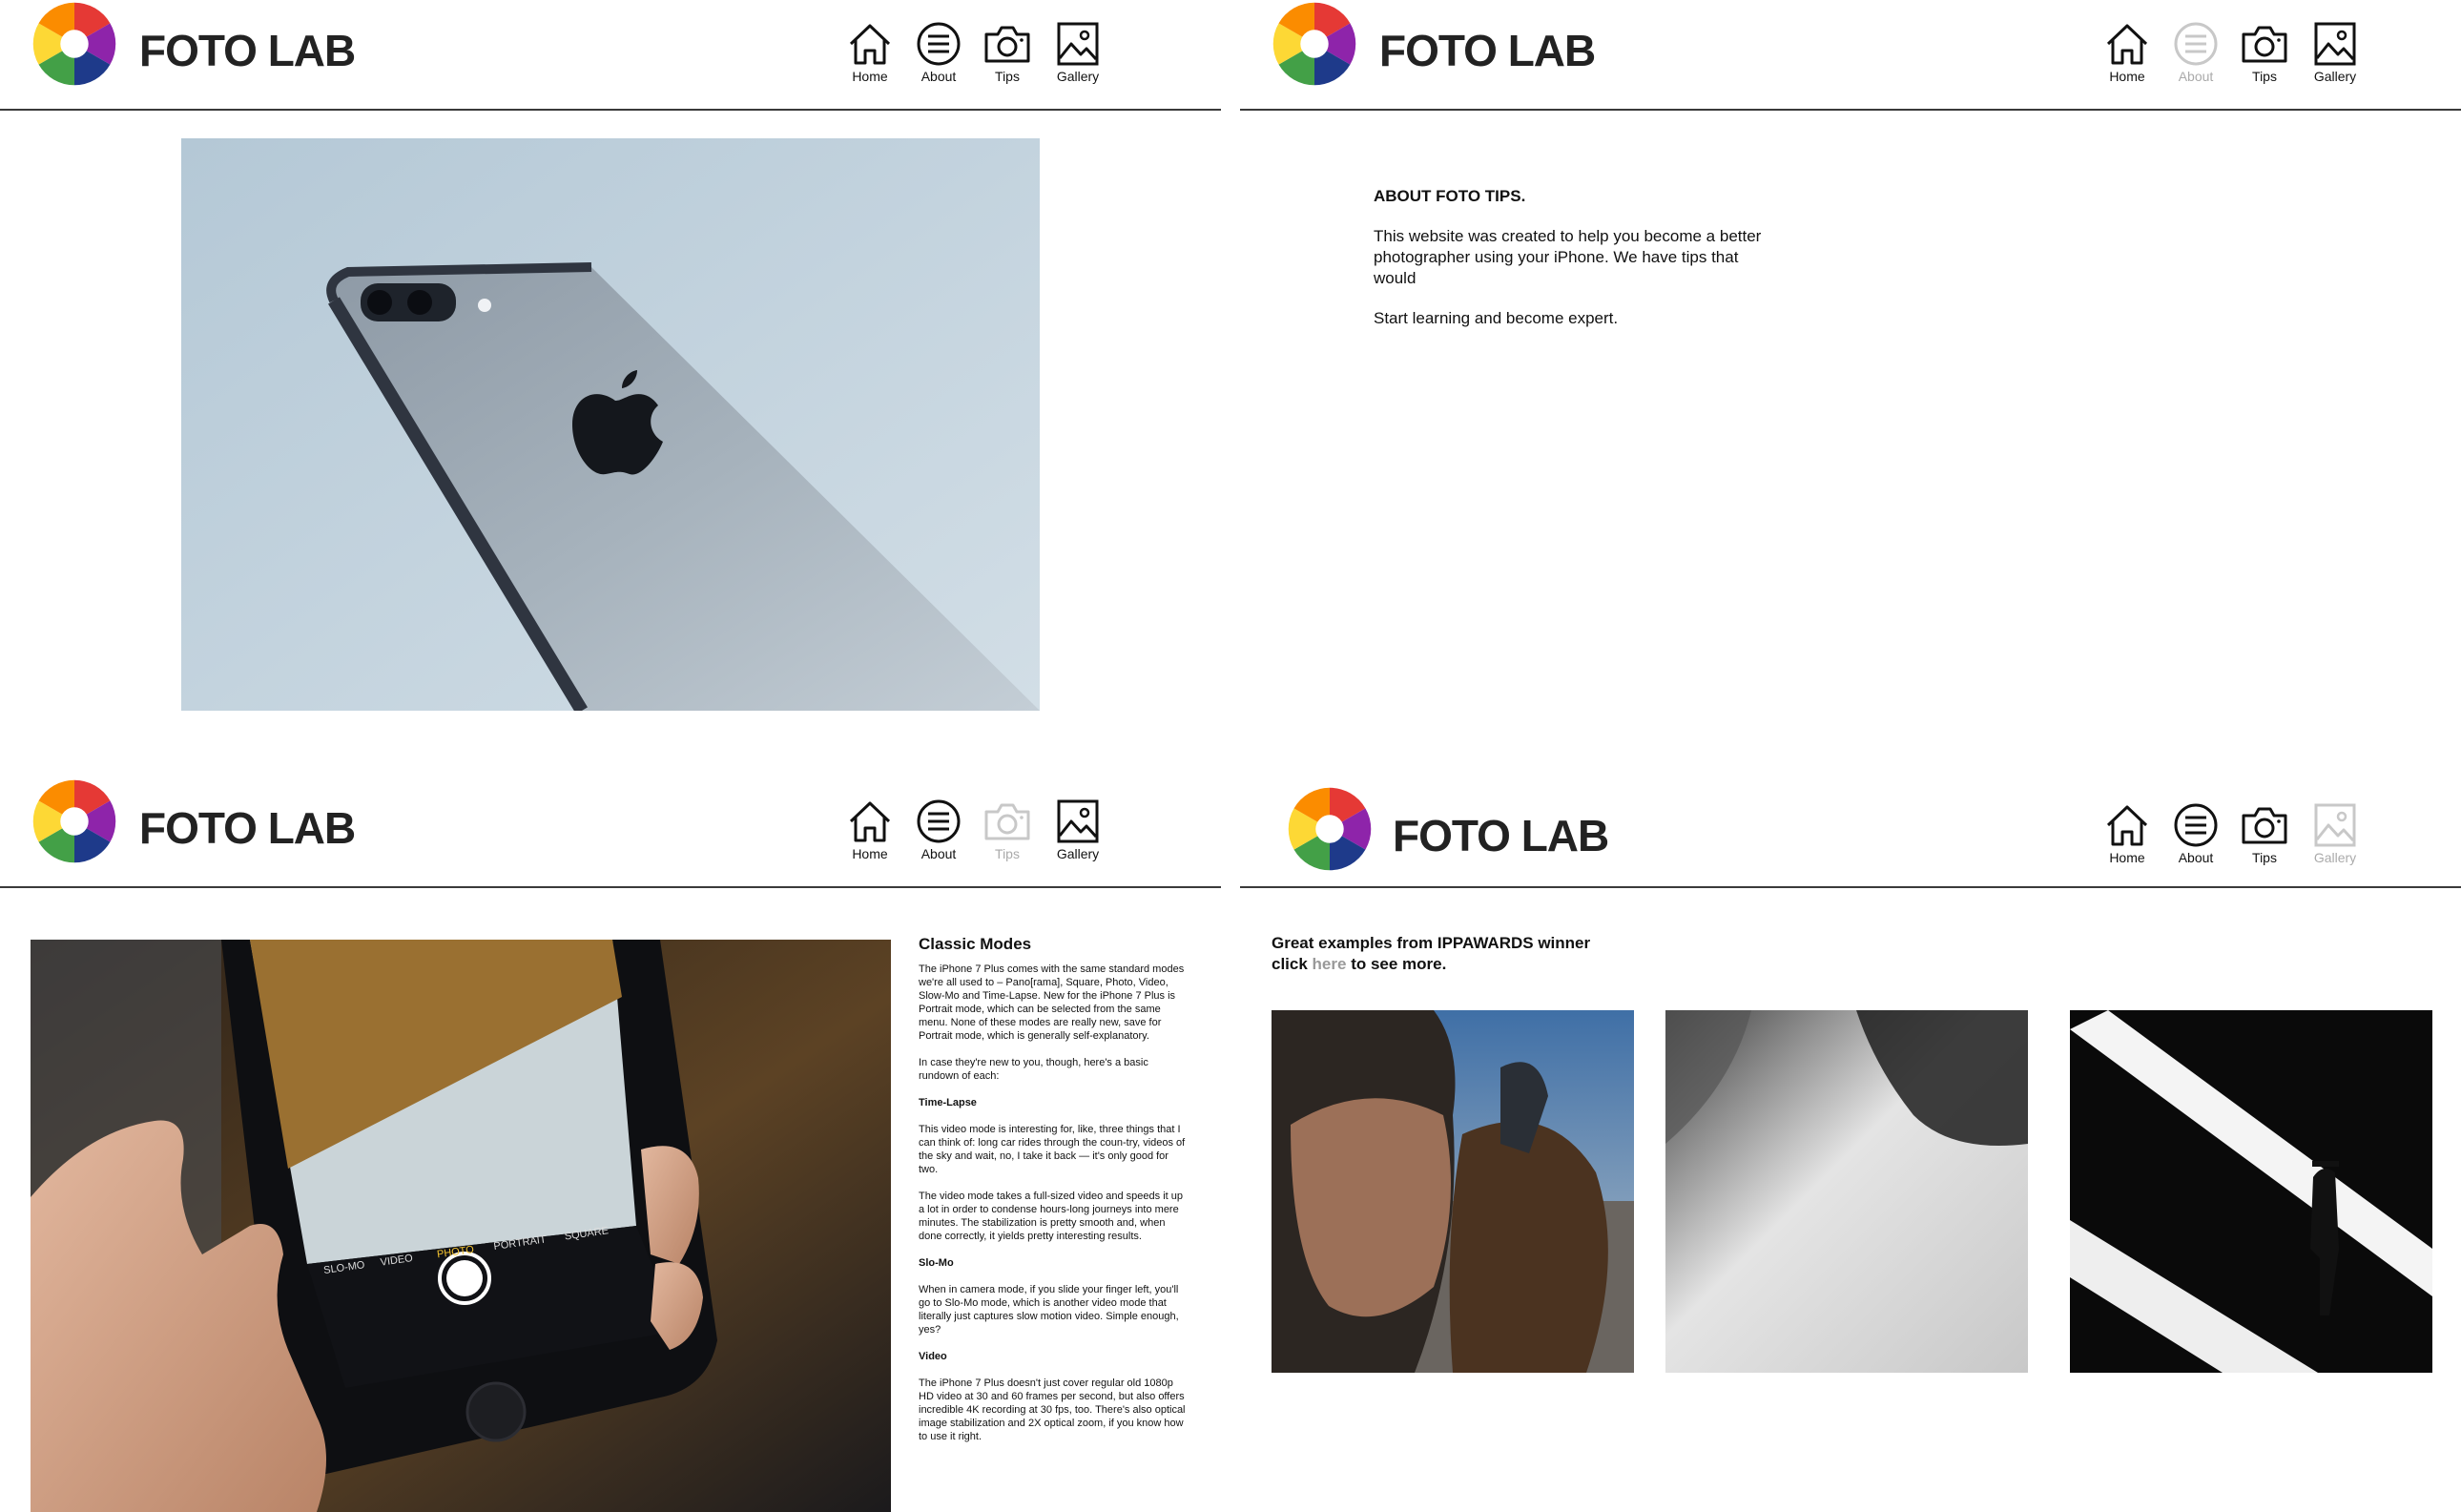  I want to click on iphone-camera-photo: SLO-MO VIDEO PHOTO PORTRAIT SQUARE, so click(461, 1226).